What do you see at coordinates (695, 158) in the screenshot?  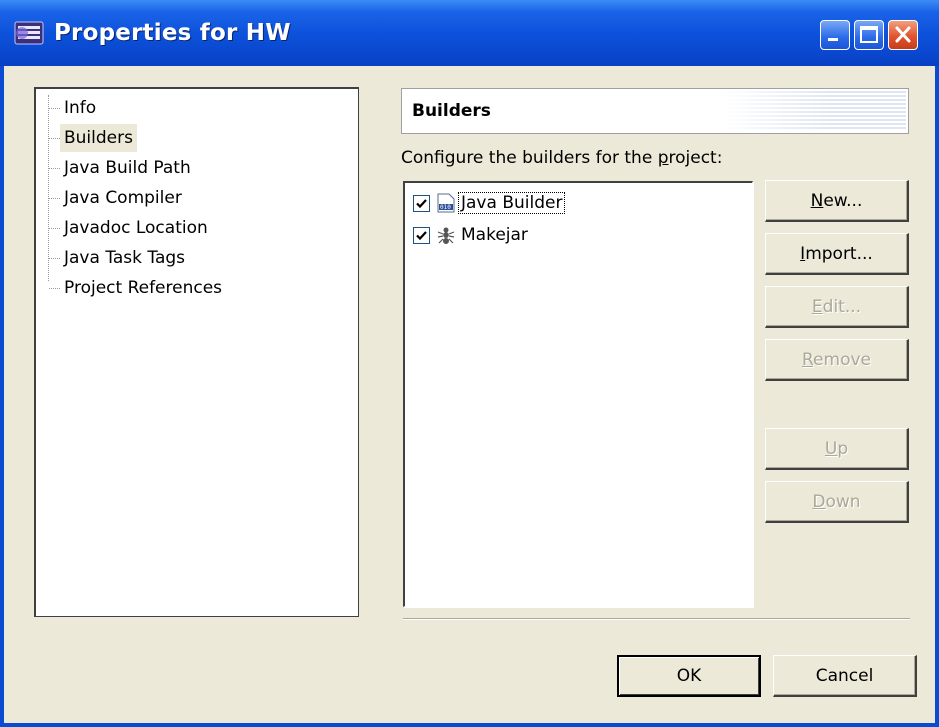 I see `description-text-end: roject:` at bounding box center [695, 158].